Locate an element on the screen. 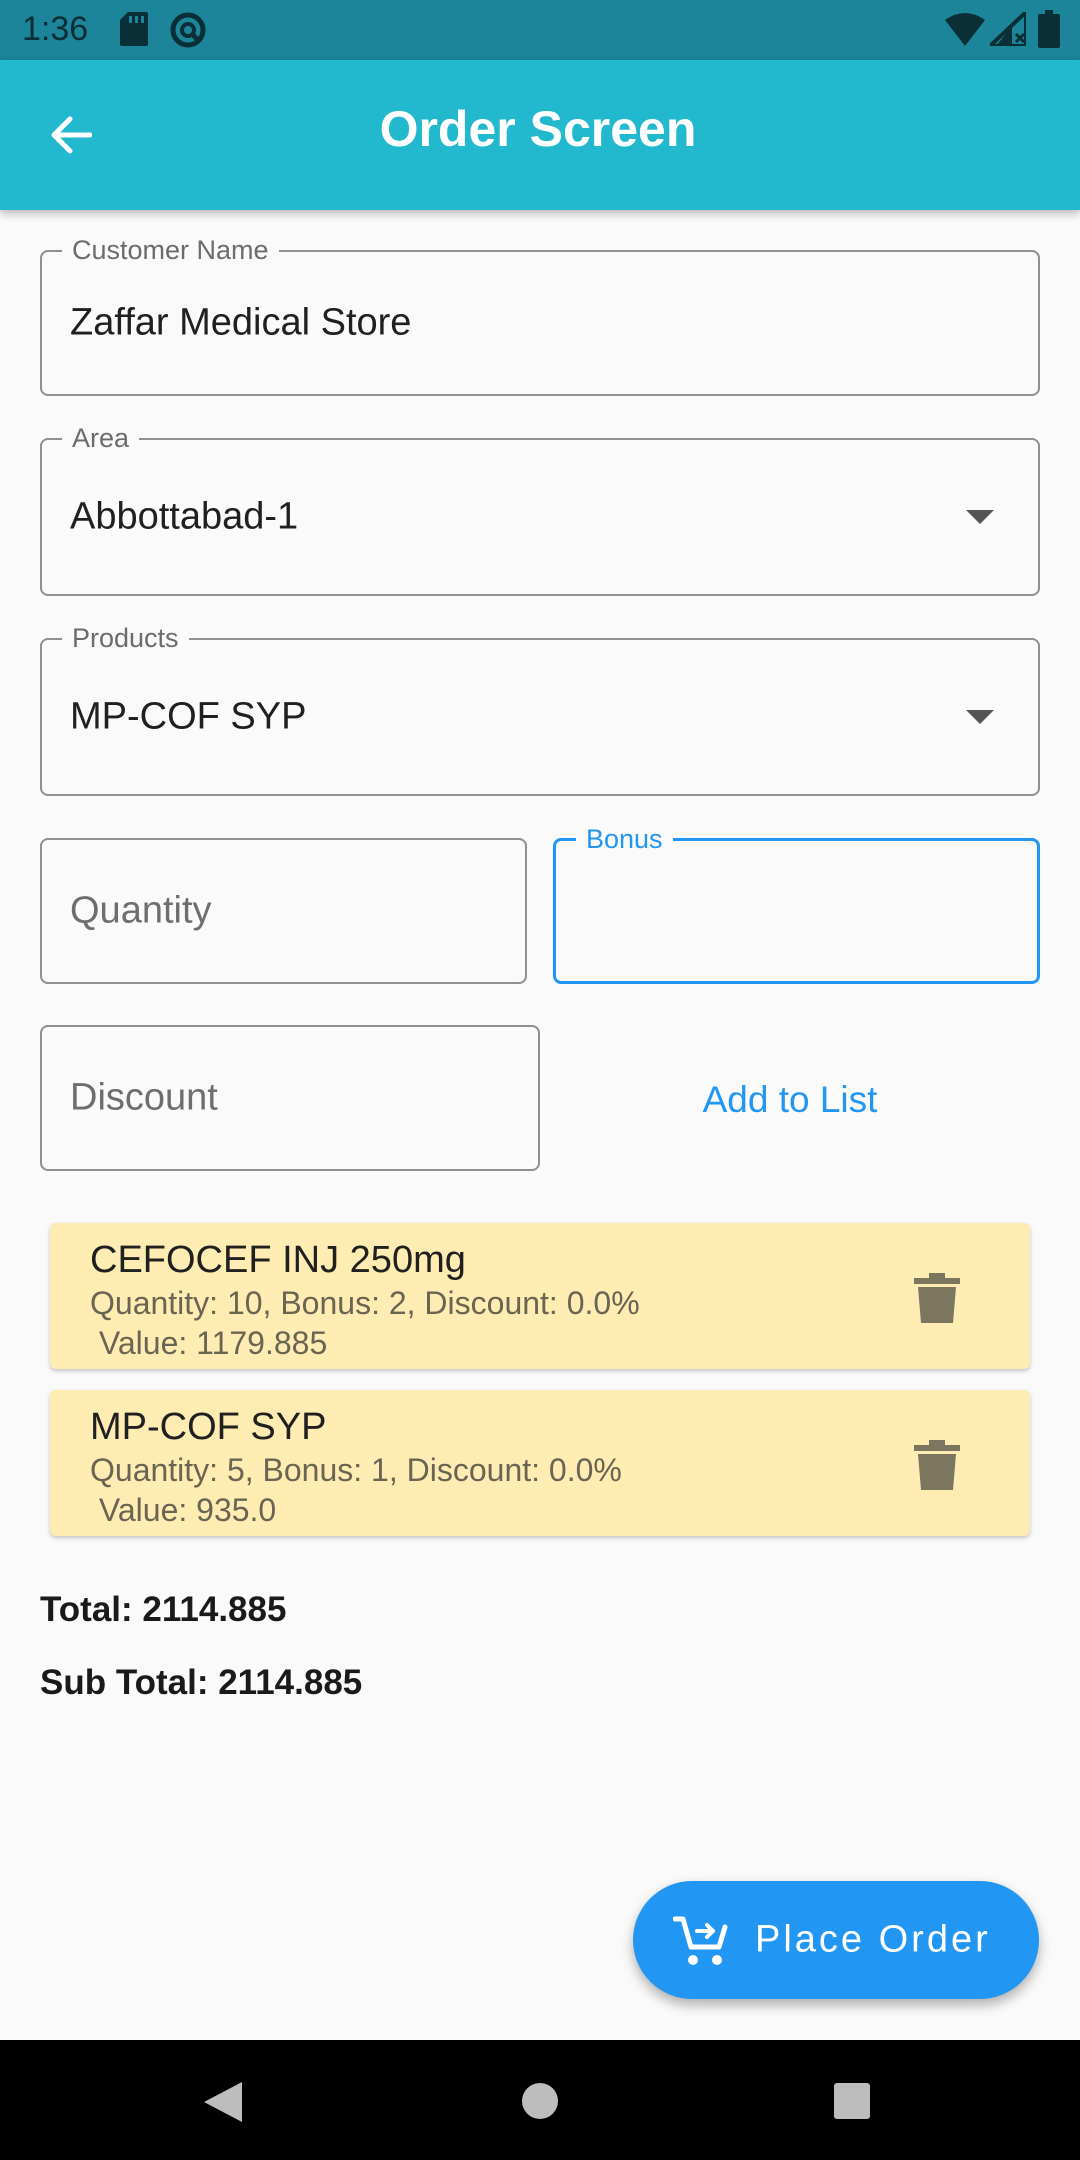 The height and width of the screenshot is (2160, 1080). discount-field: Discount is located at coordinates (290, 1098).